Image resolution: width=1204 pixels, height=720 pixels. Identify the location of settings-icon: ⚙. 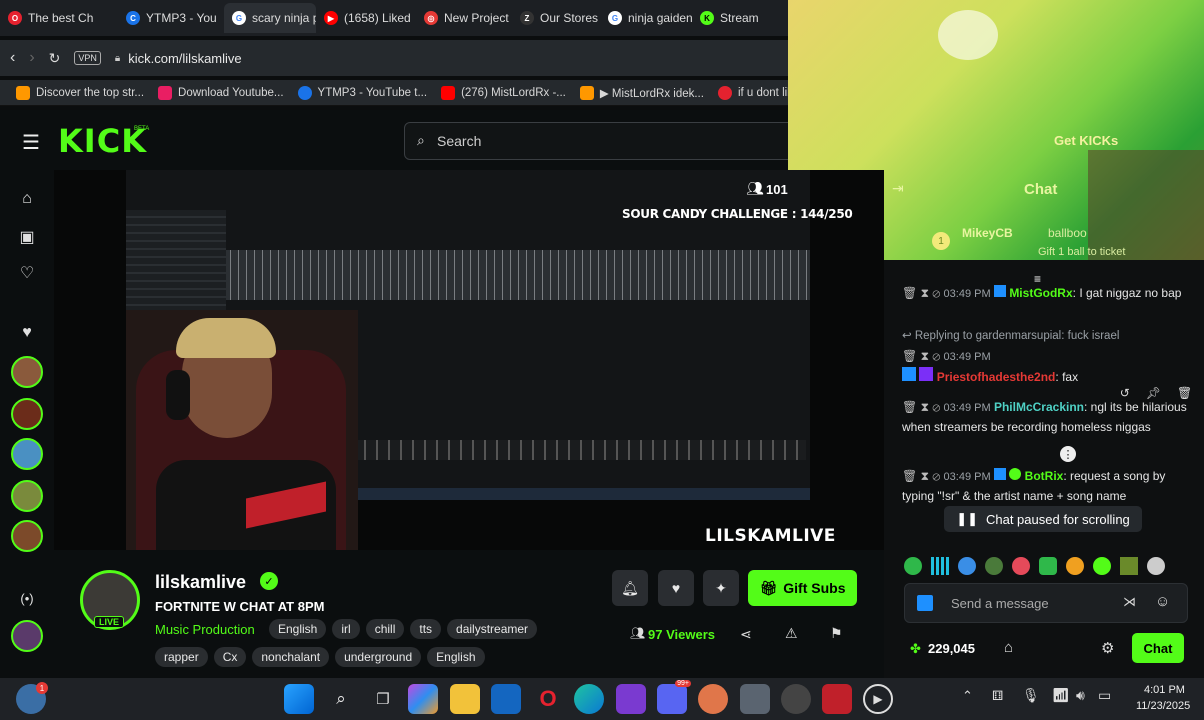
(1107, 648).